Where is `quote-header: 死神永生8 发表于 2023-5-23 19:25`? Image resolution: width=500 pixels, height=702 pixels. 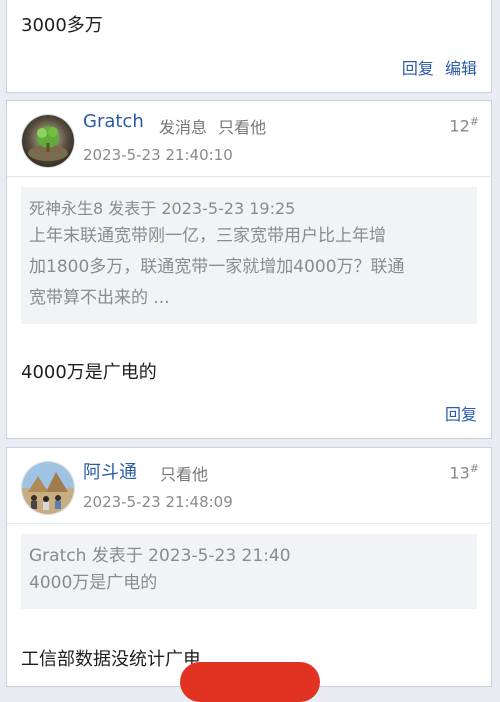 quote-header: 死神永生8 发表于 2023-5-23 19:25 is located at coordinates (162, 208).